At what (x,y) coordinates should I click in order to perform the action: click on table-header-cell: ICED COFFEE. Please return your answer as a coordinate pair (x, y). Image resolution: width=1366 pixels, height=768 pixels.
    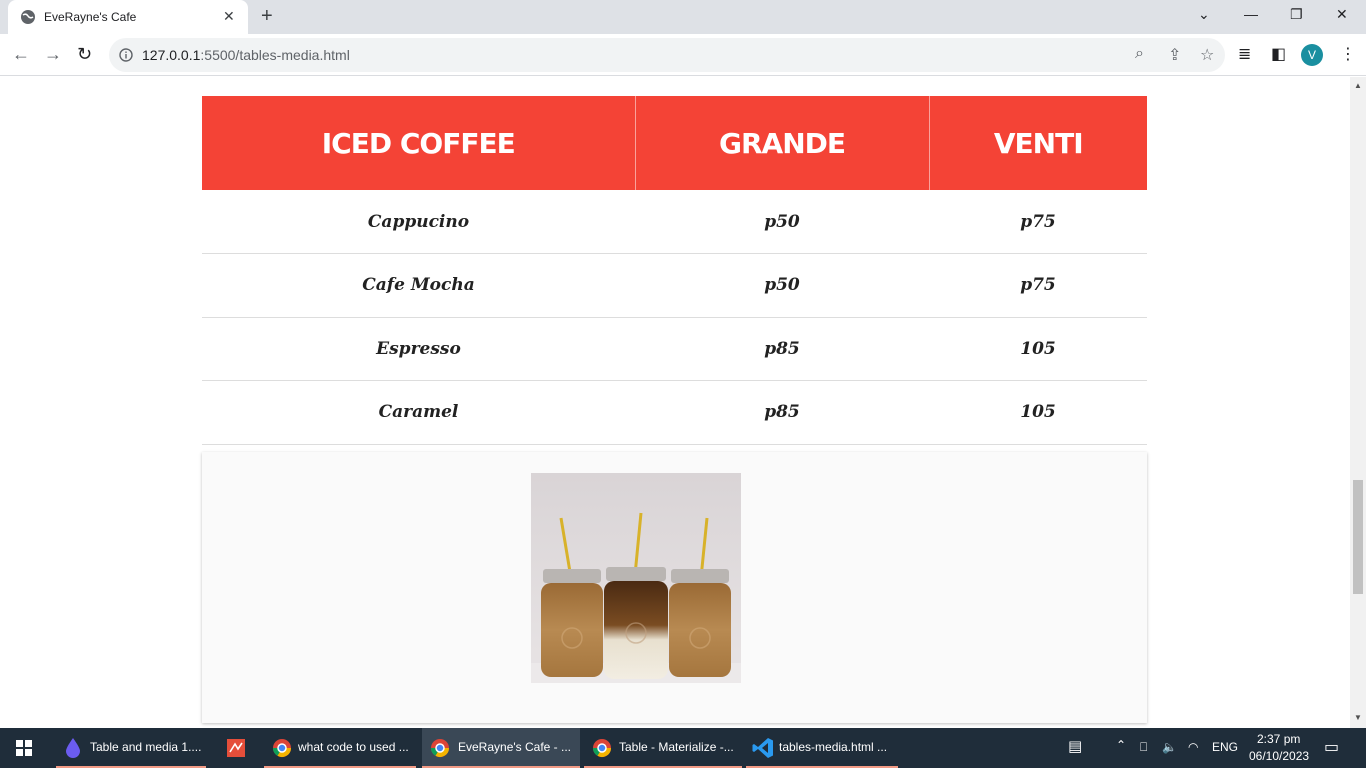
    Looking at the image, I should click on (419, 143).